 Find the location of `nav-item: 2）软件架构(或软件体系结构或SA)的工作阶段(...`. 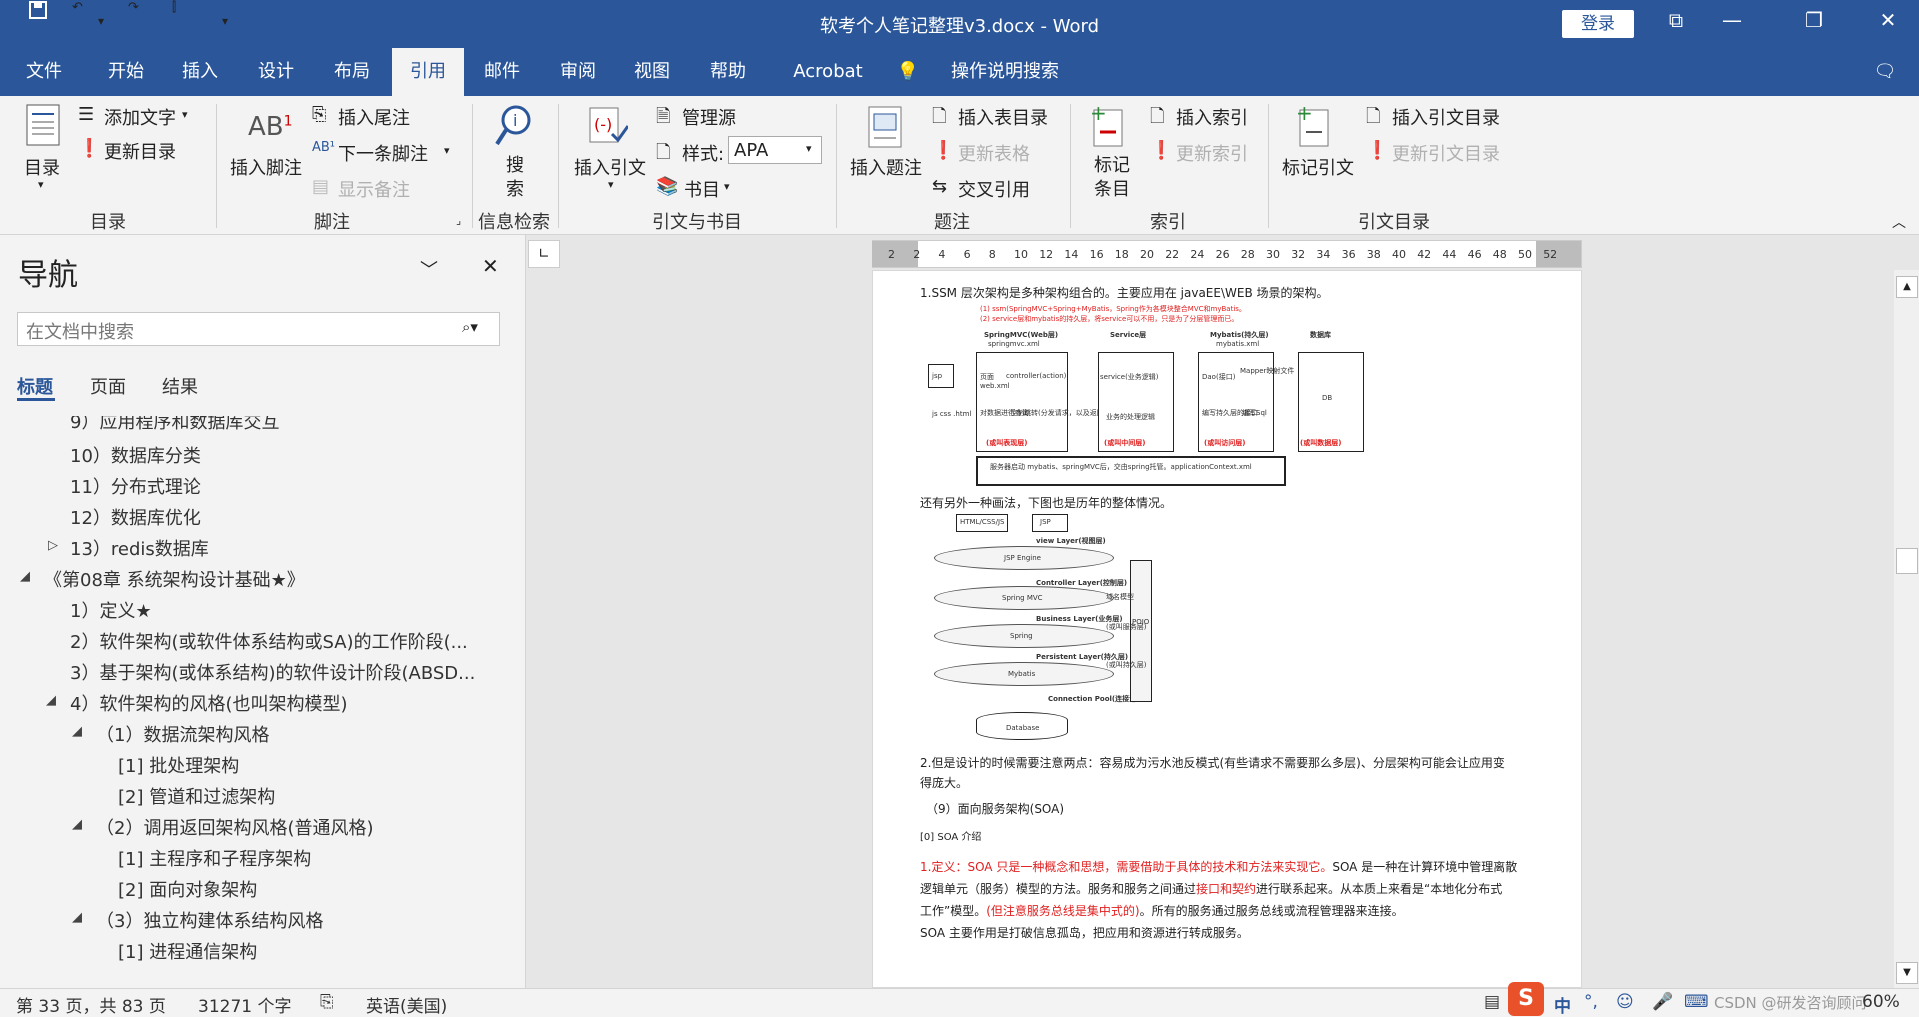

nav-item: 2）软件架构(或软件体系结构或SA)的工作阶段(... is located at coordinates (269, 641).